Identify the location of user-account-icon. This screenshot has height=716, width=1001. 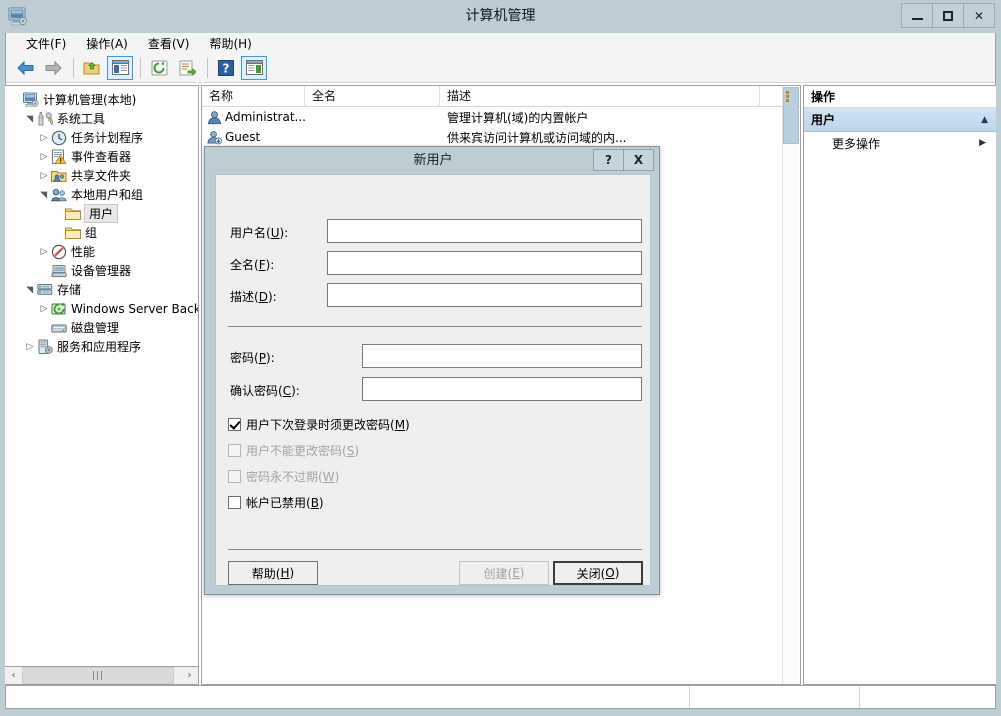
(214, 117).